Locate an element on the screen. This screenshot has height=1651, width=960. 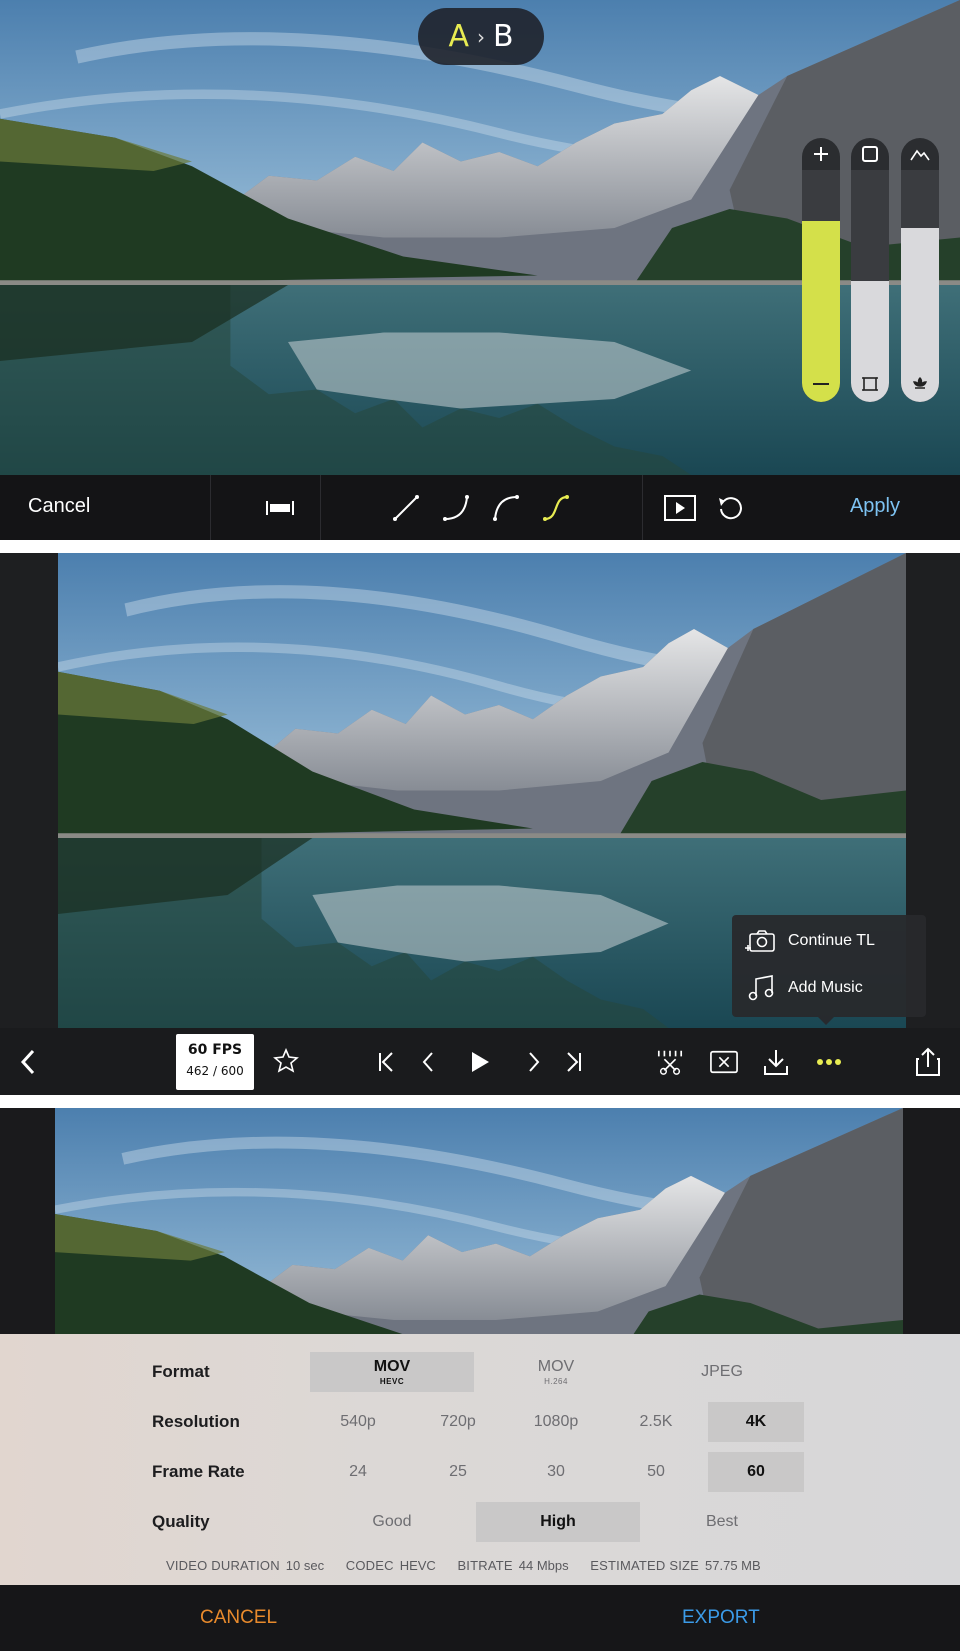
info-value: 44 Mbps is located at coordinates (543, 1565).